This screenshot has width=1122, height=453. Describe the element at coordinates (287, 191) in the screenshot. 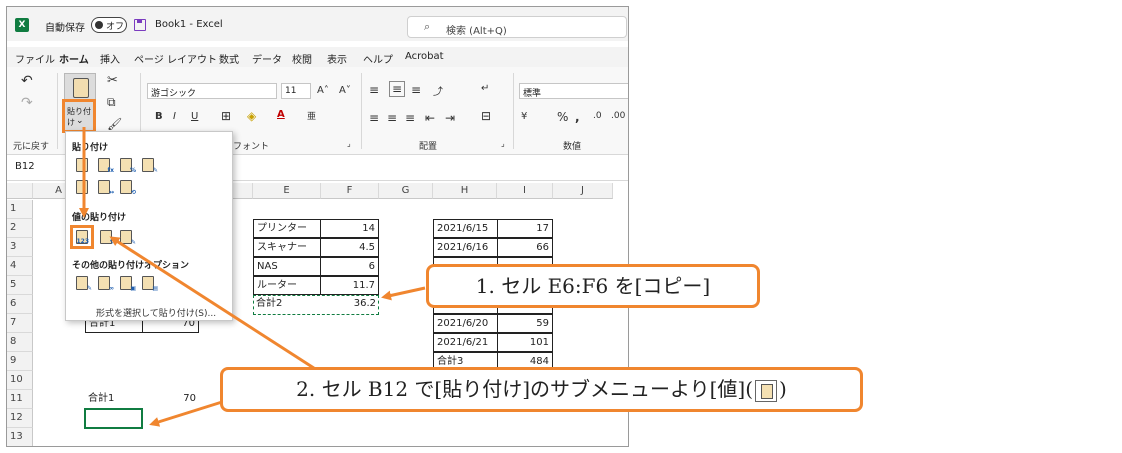

I see `column-header: E` at that location.